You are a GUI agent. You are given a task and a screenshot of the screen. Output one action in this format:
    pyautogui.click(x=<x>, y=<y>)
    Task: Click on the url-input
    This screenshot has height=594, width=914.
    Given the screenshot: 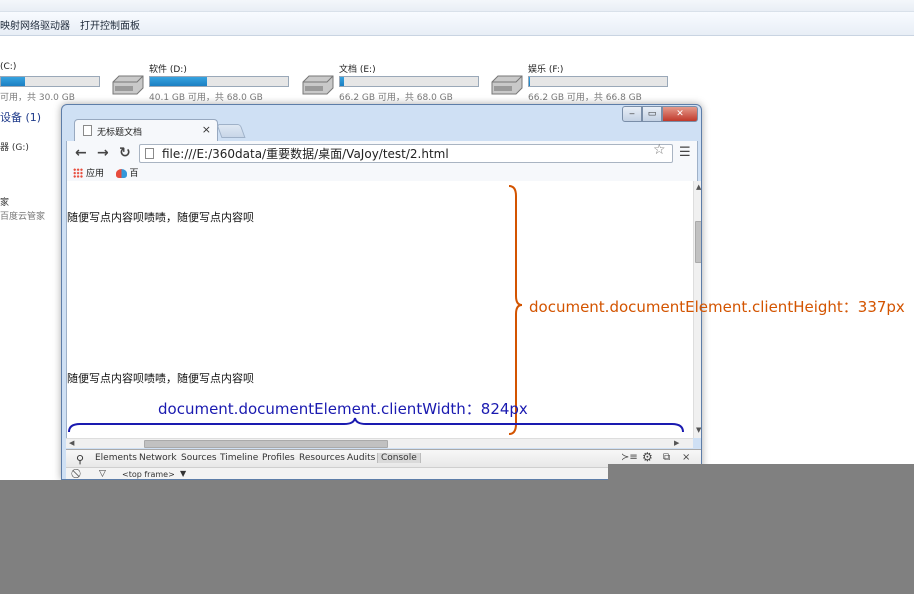 What is the action you would take?
    pyautogui.click(x=402, y=153)
    